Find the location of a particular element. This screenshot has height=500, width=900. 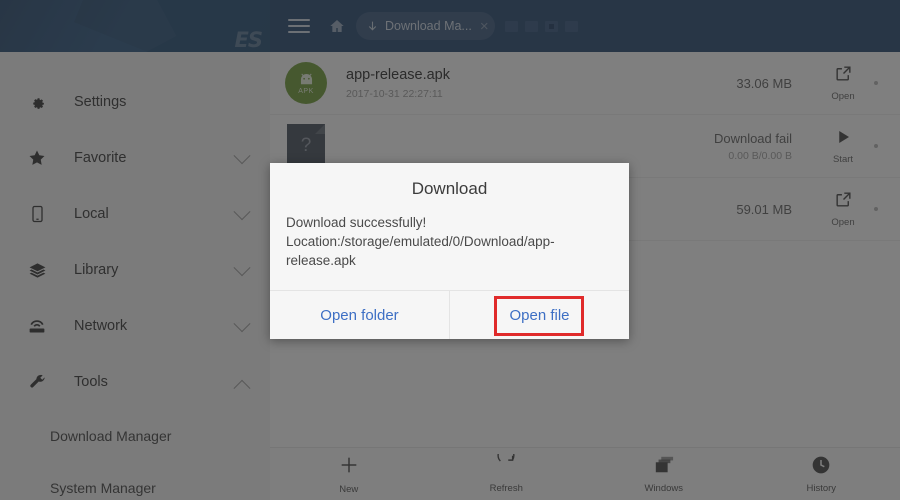

dialog-message-line1: Download successfully! is located at coordinates (356, 222).